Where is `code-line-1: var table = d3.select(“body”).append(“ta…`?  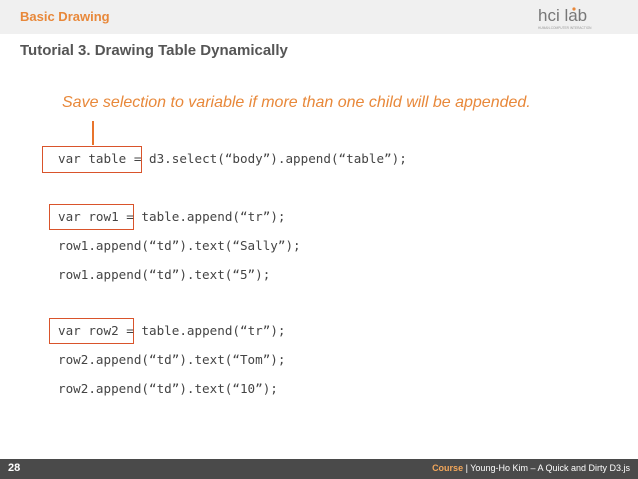 code-line-1: var table = d3.select(“body”).append(“ta… is located at coordinates (232, 158).